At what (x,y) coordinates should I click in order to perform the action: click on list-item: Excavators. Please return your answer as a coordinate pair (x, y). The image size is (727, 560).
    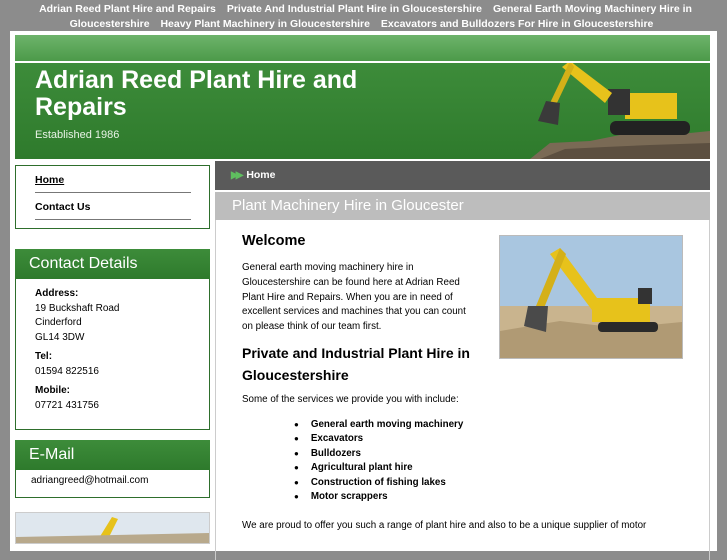
    Looking at the image, I should click on (488, 439).